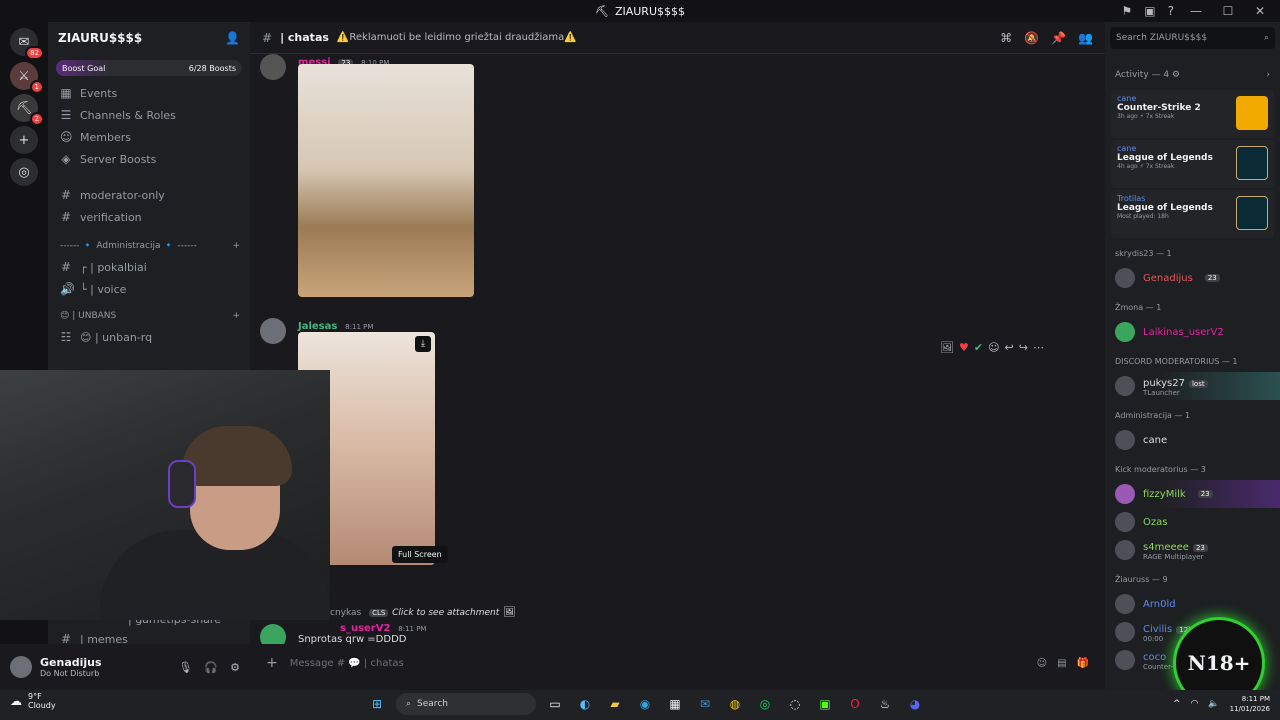 This screenshot has height=720, width=1280. I want to click on wifi-icon: ◠, so click(1195, 704).